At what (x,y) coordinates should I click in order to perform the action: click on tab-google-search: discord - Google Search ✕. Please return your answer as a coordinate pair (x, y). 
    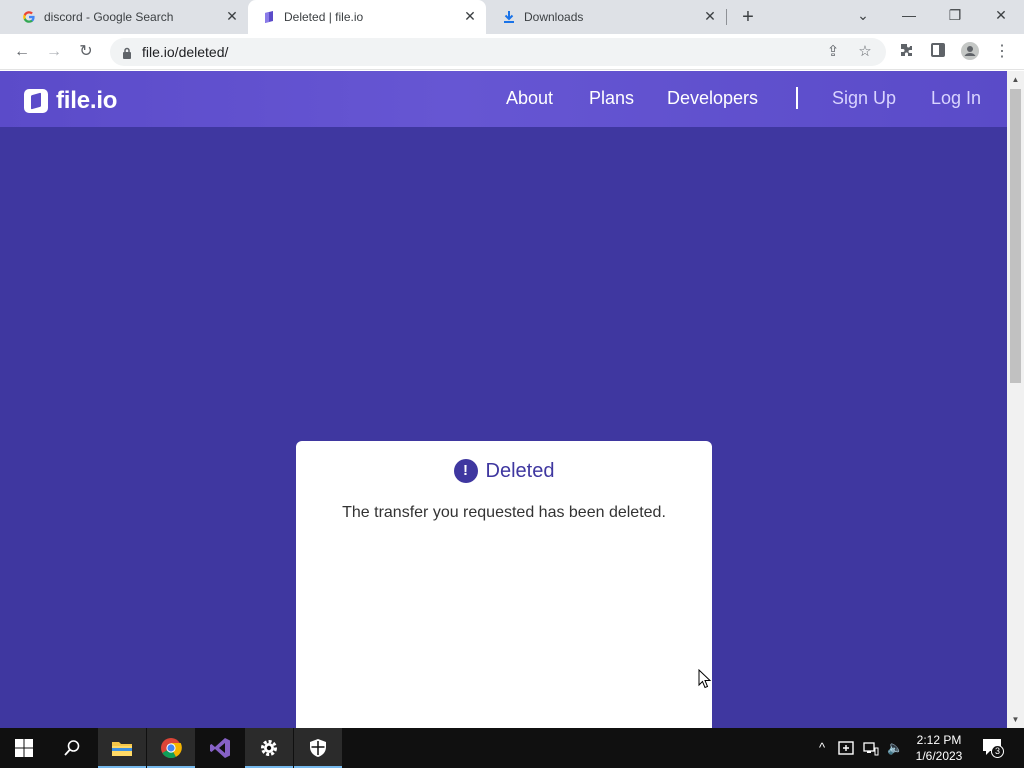
    Looking at the image, I should click on (126, 17).